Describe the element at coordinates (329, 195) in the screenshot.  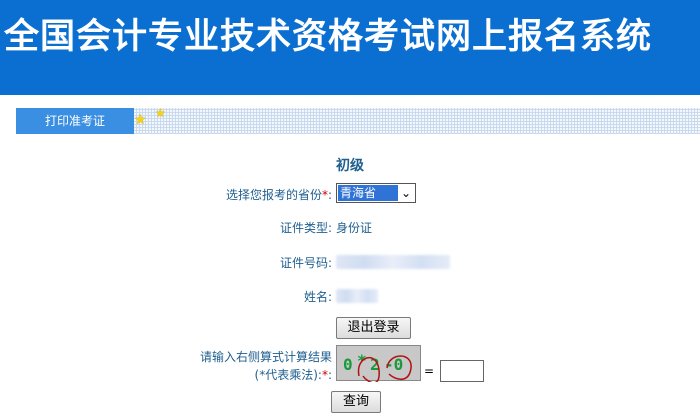
I see `province-colon: :` at that location.